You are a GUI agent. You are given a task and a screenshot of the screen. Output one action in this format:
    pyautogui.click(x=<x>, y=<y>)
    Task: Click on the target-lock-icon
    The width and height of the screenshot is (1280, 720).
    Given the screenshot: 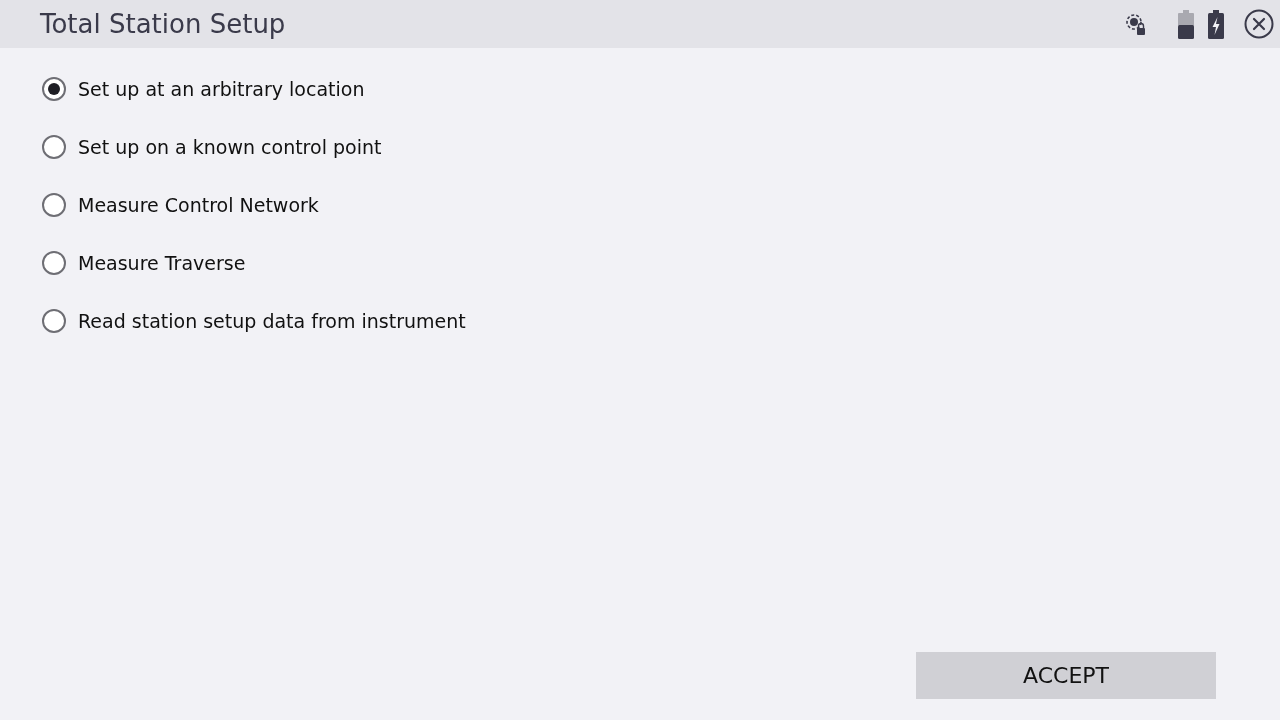 What is the action you would take?
    pyautogui.click(x=1136, y=24)
    